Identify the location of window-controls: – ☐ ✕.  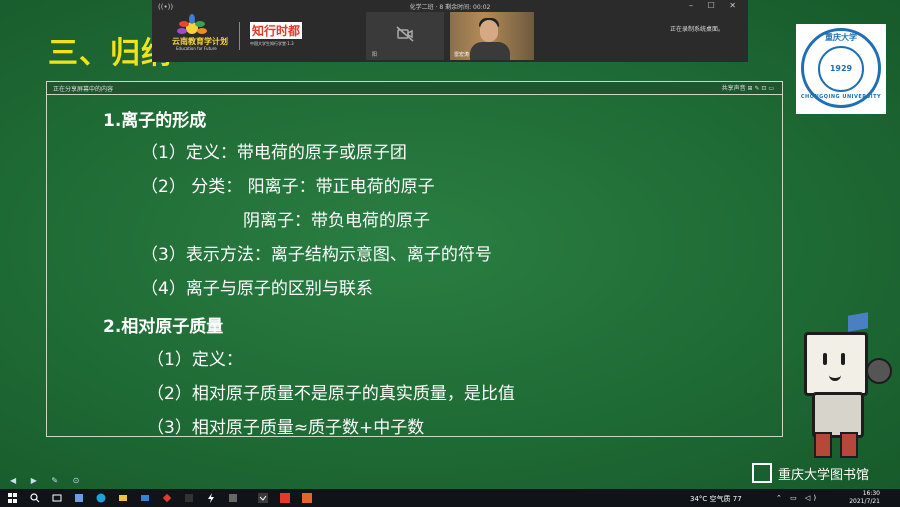
(715, 5).